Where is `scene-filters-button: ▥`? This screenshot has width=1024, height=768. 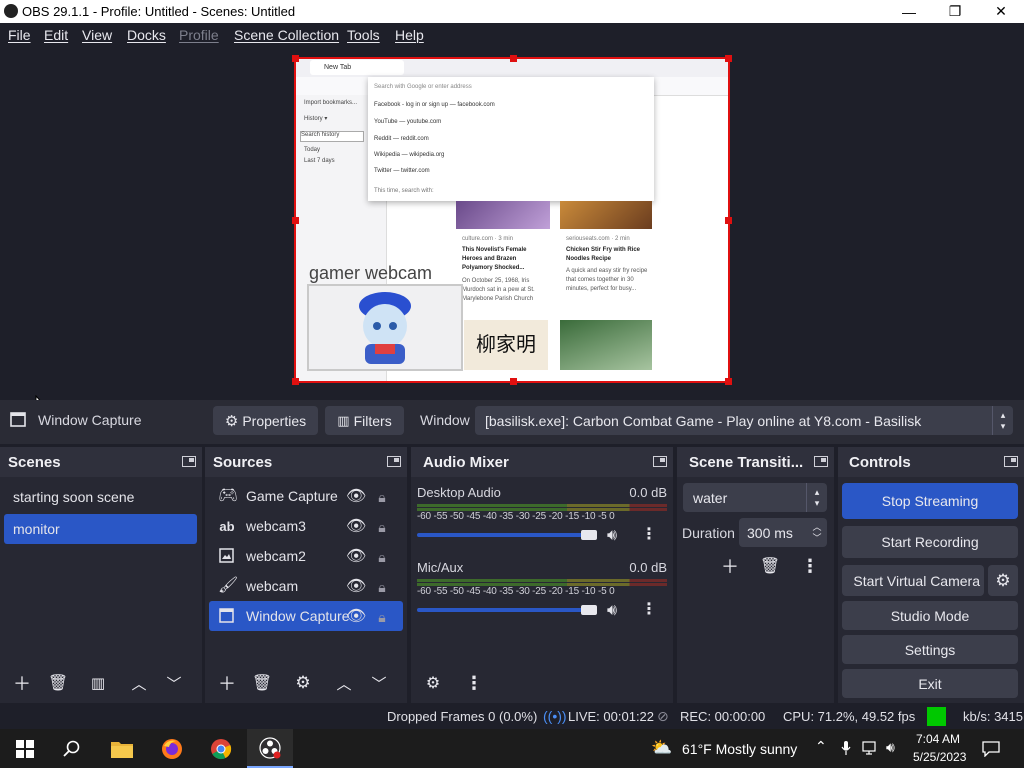 scene-filters-button: ▥ is located at coordinates (98, 683).